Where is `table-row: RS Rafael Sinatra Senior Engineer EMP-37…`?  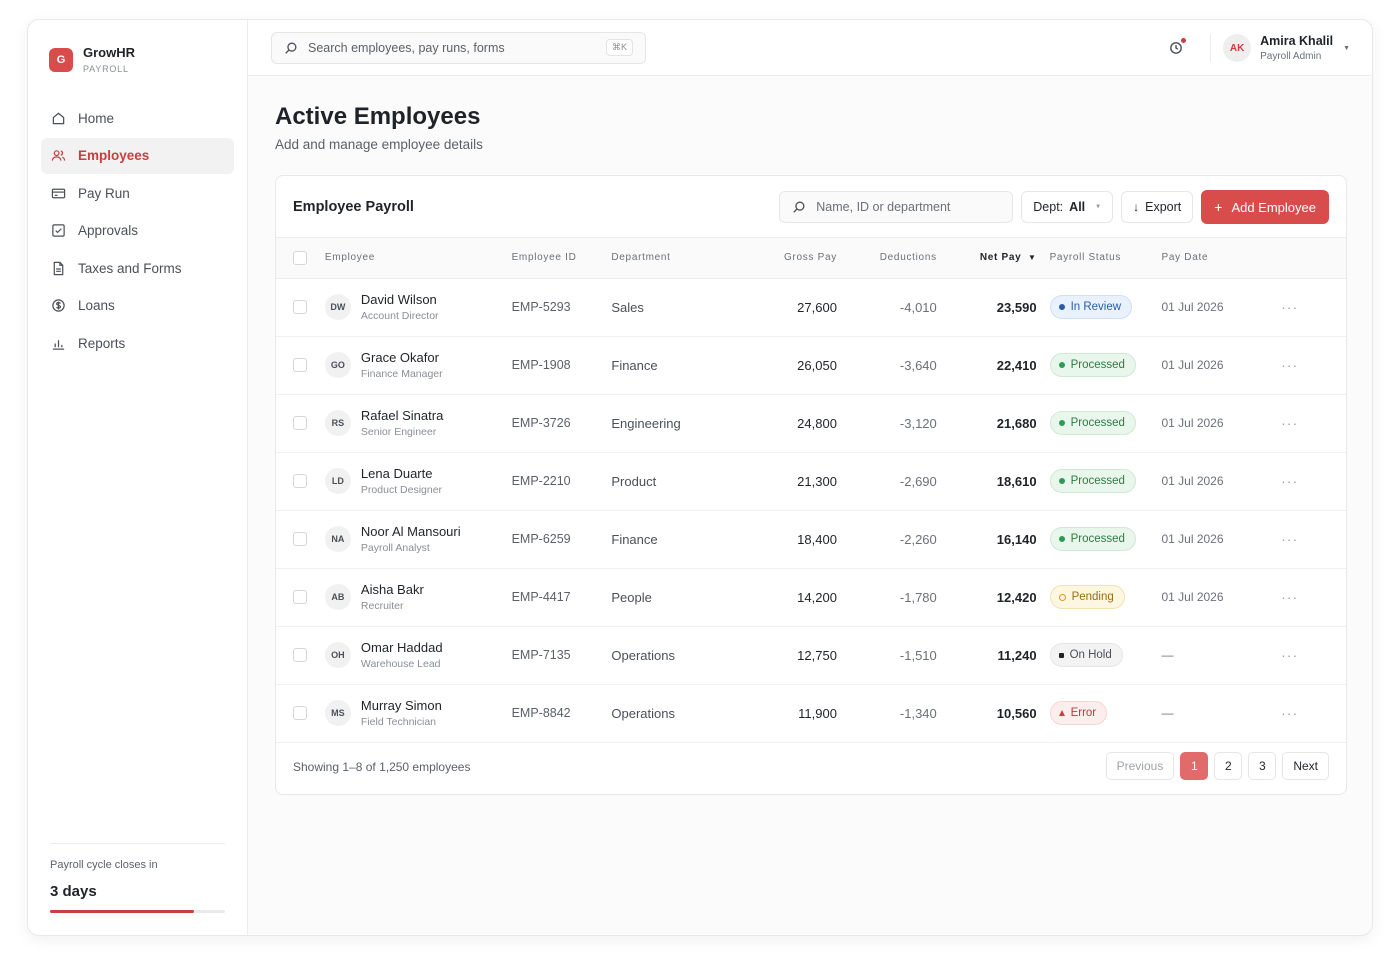
table-row: RS Rafael Sinatra Senior Engineer EMP-37… is located at coordinates (811, 423).